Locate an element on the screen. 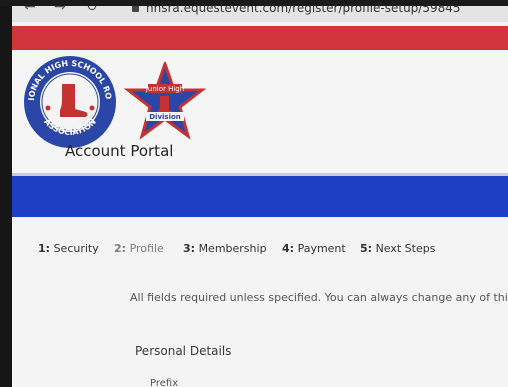 Image resolution: width=508 pixels, height=387 pixels. logo-division-text: Division is located at coordinates (165, 117).